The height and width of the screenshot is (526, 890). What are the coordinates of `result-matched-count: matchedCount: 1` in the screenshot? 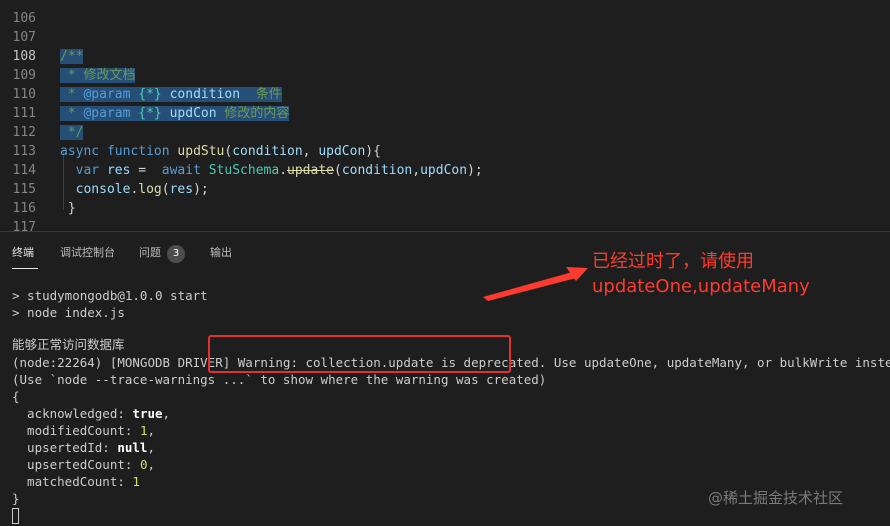 It's located at (76, 481).